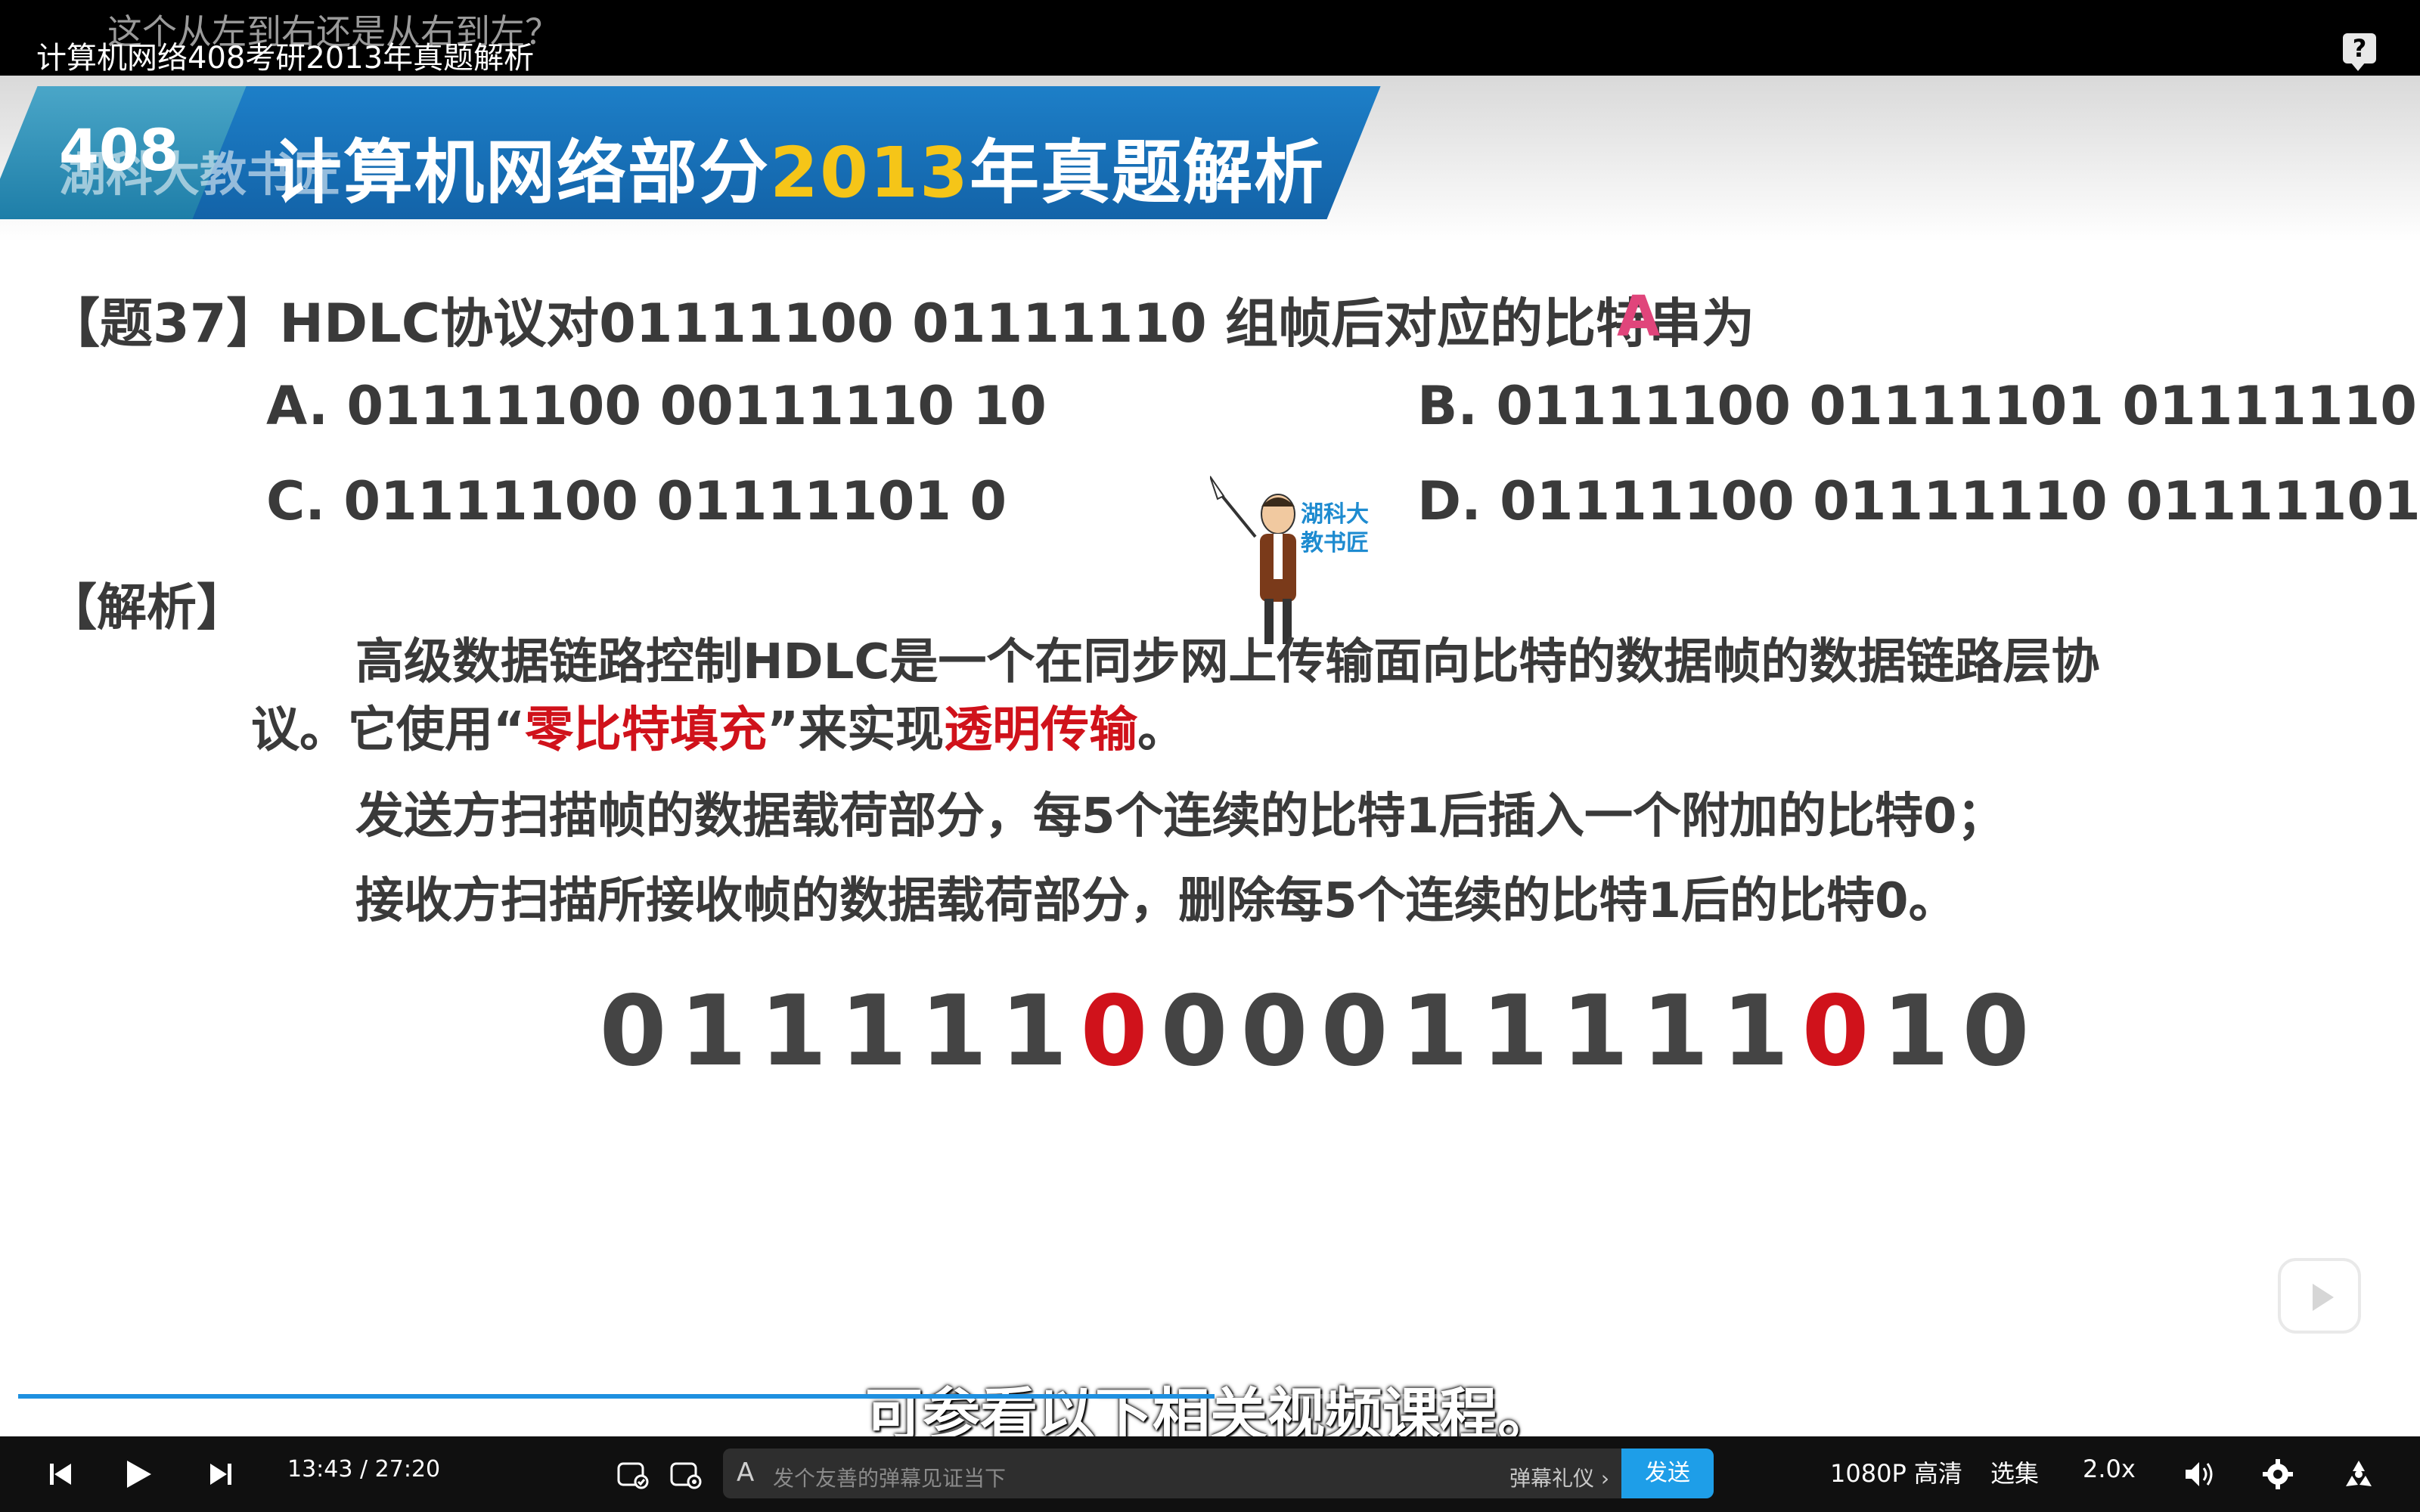  I want to click on next-icon, so click(221, 1475).